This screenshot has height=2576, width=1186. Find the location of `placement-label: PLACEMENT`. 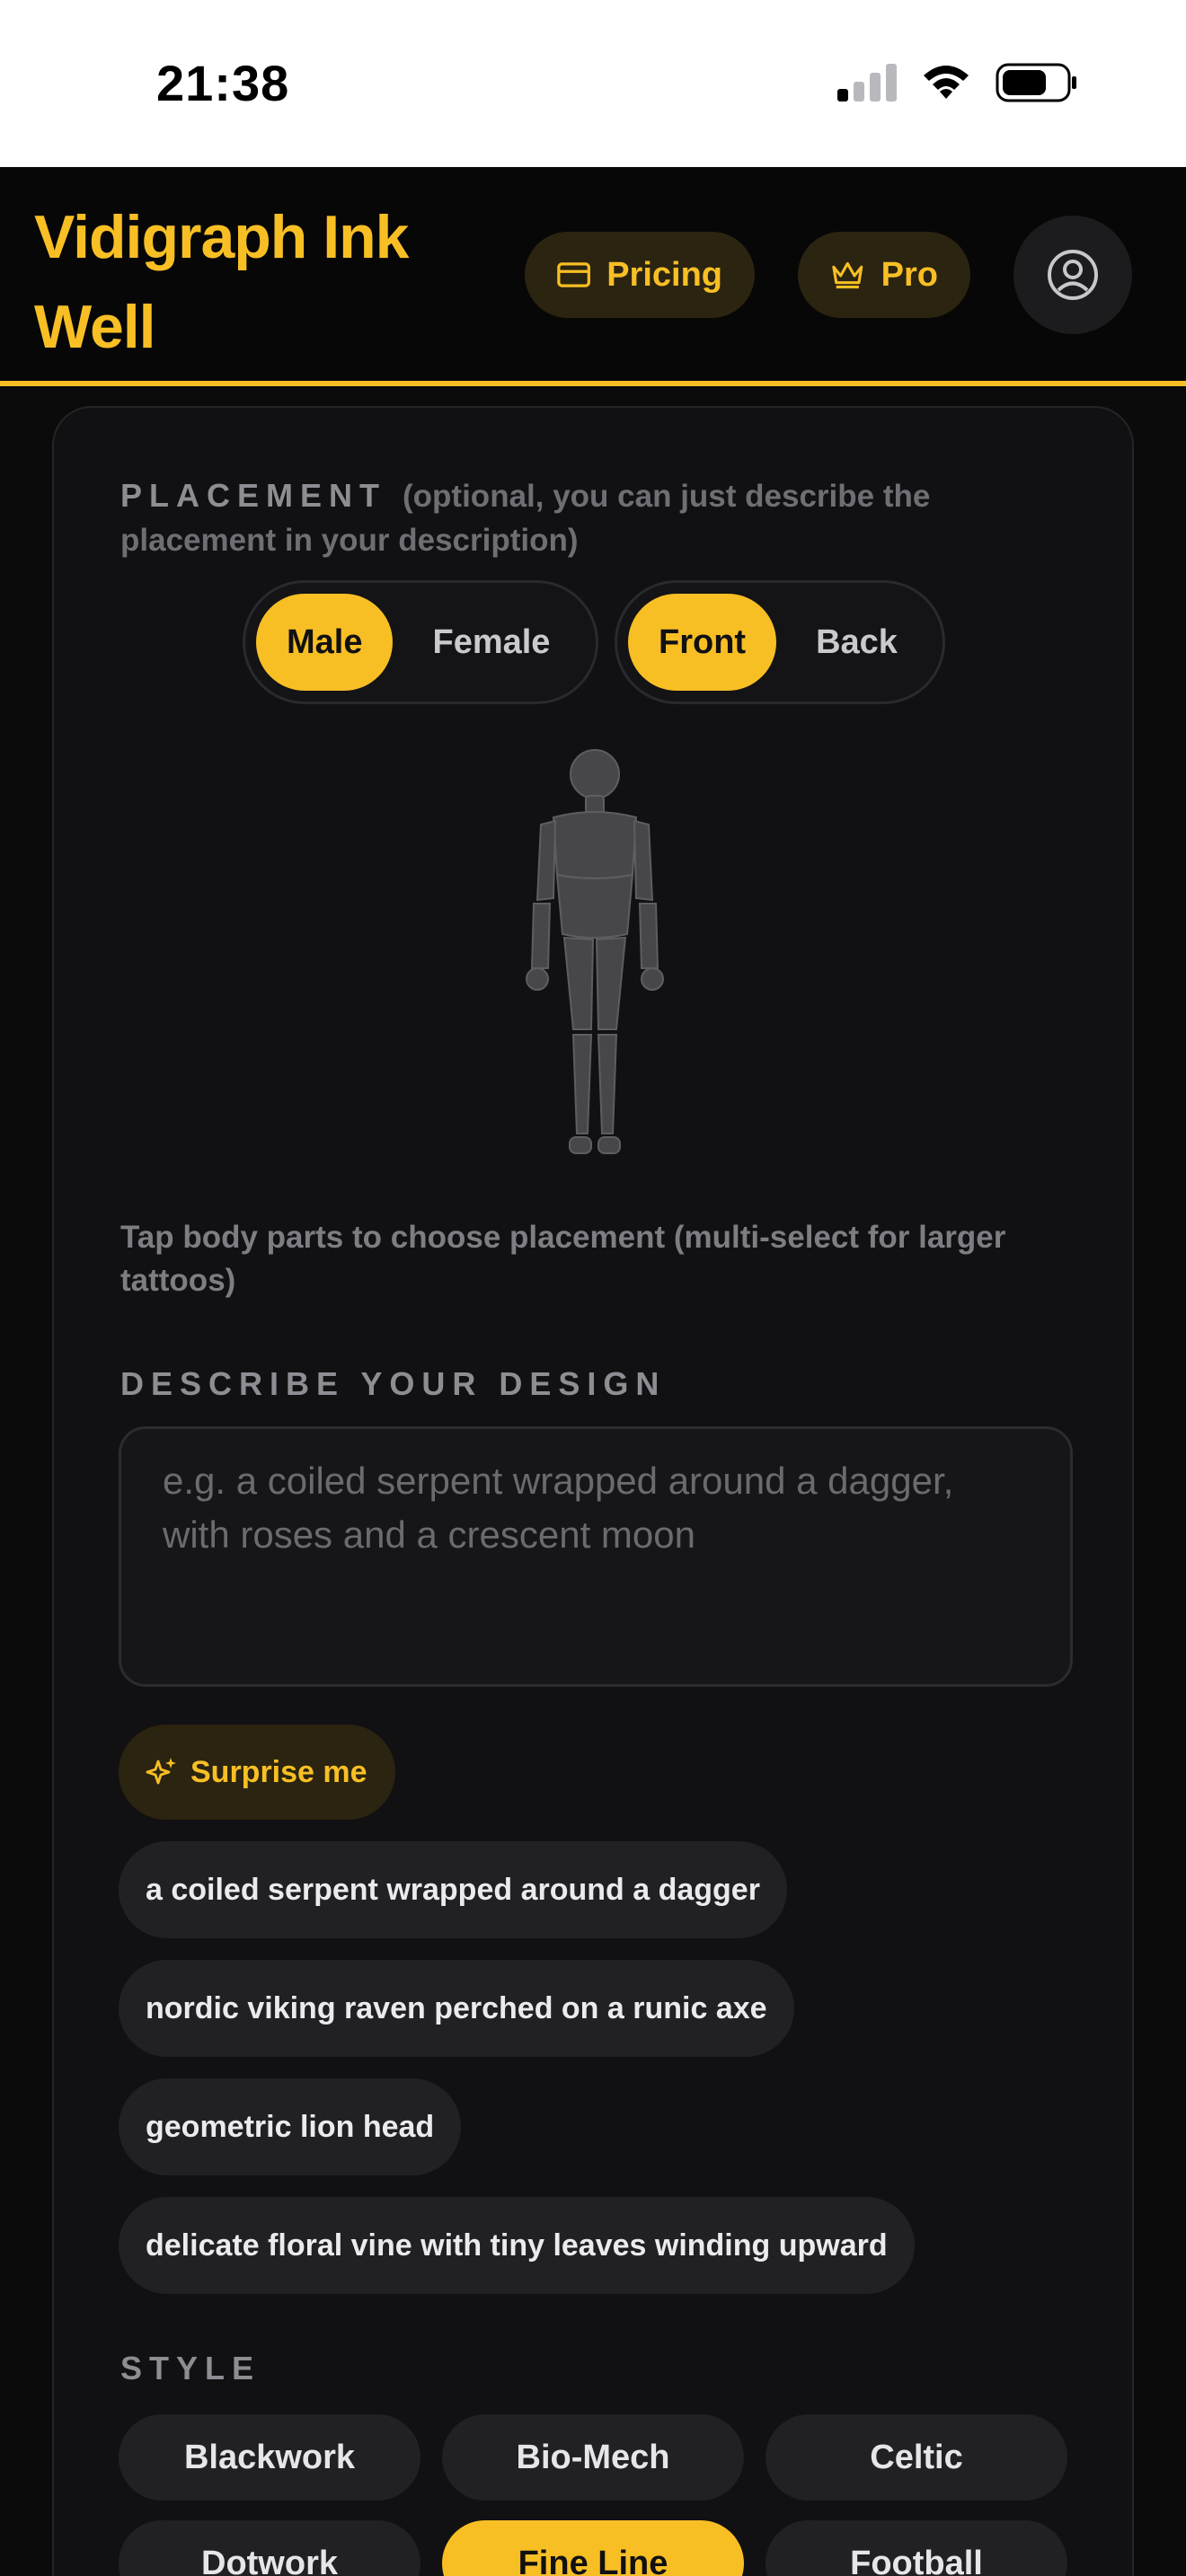

placement-label: PLACEMENT is located at coordinates (253, 495).